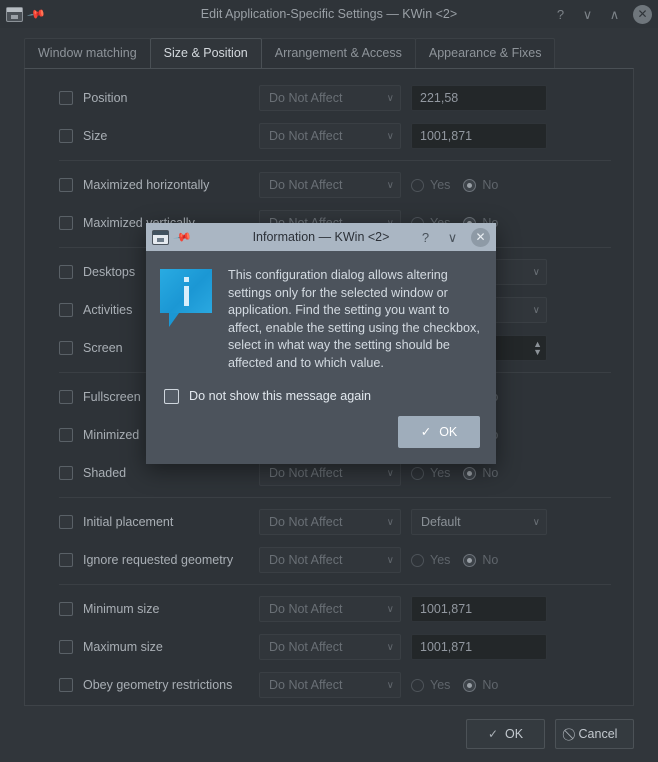 The image size is (658, 762). What do you see at coordinates (159, 98) in the screenshot?
I see `row-label-position: Position` at bounding box center [159, 98].